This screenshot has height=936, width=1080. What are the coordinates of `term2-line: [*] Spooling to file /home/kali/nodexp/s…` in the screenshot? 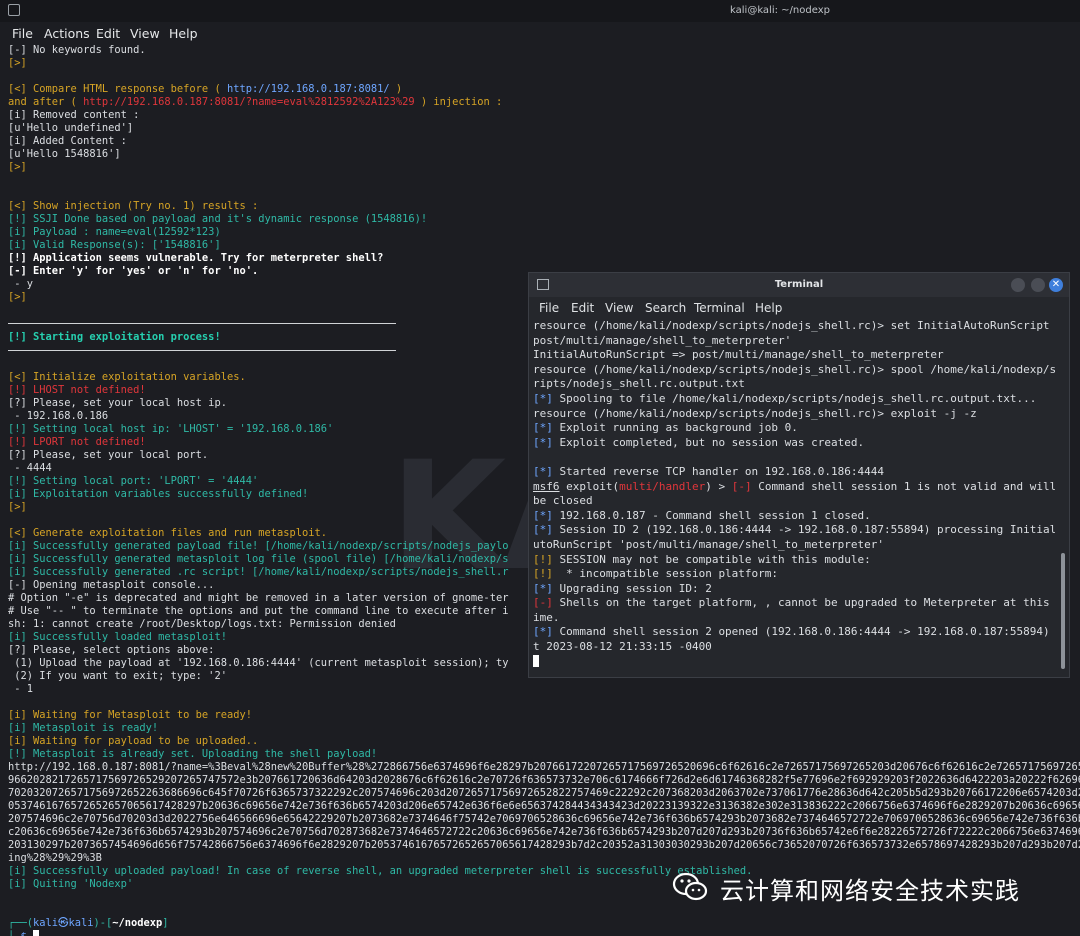 It's located at (794, 399).